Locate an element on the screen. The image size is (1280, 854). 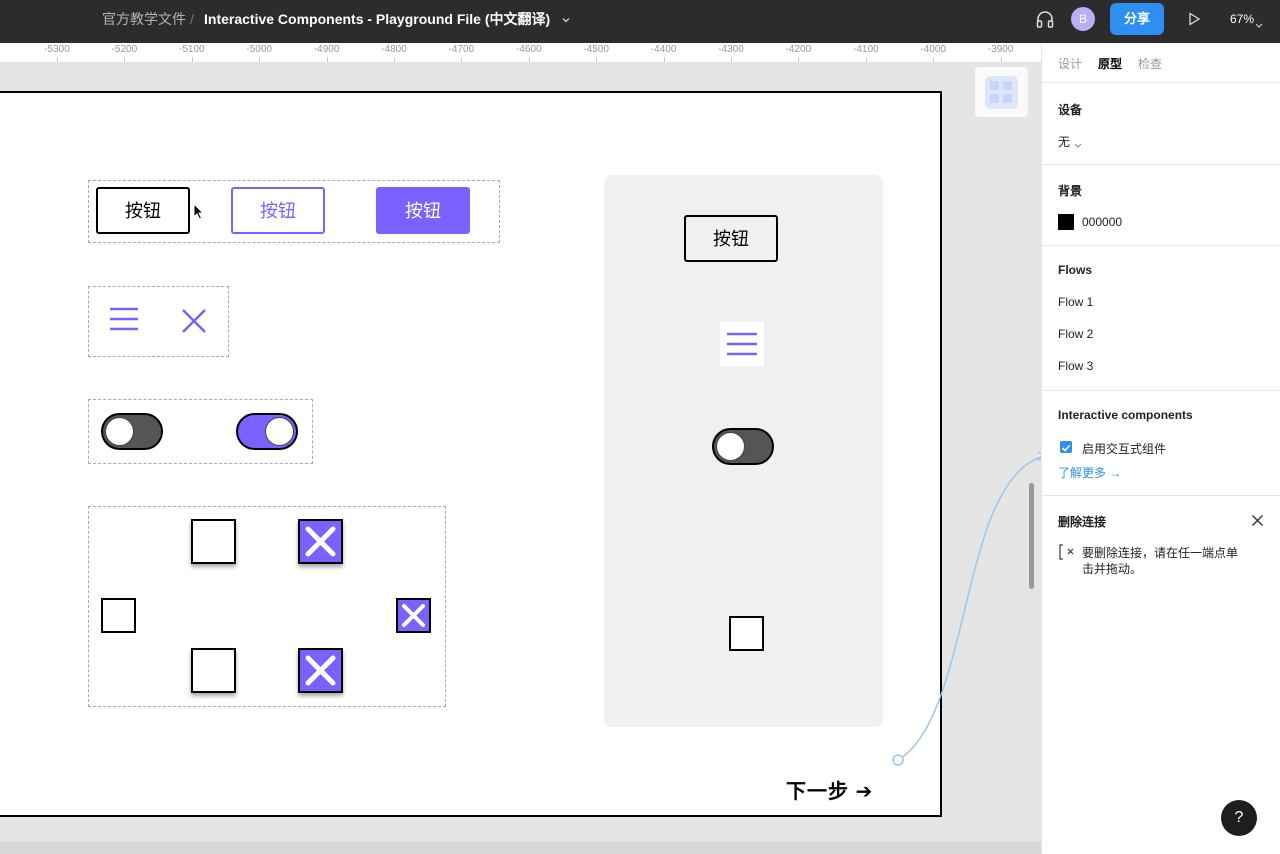
checkbox-unchecked-raised is located at coordinates (213, 541).